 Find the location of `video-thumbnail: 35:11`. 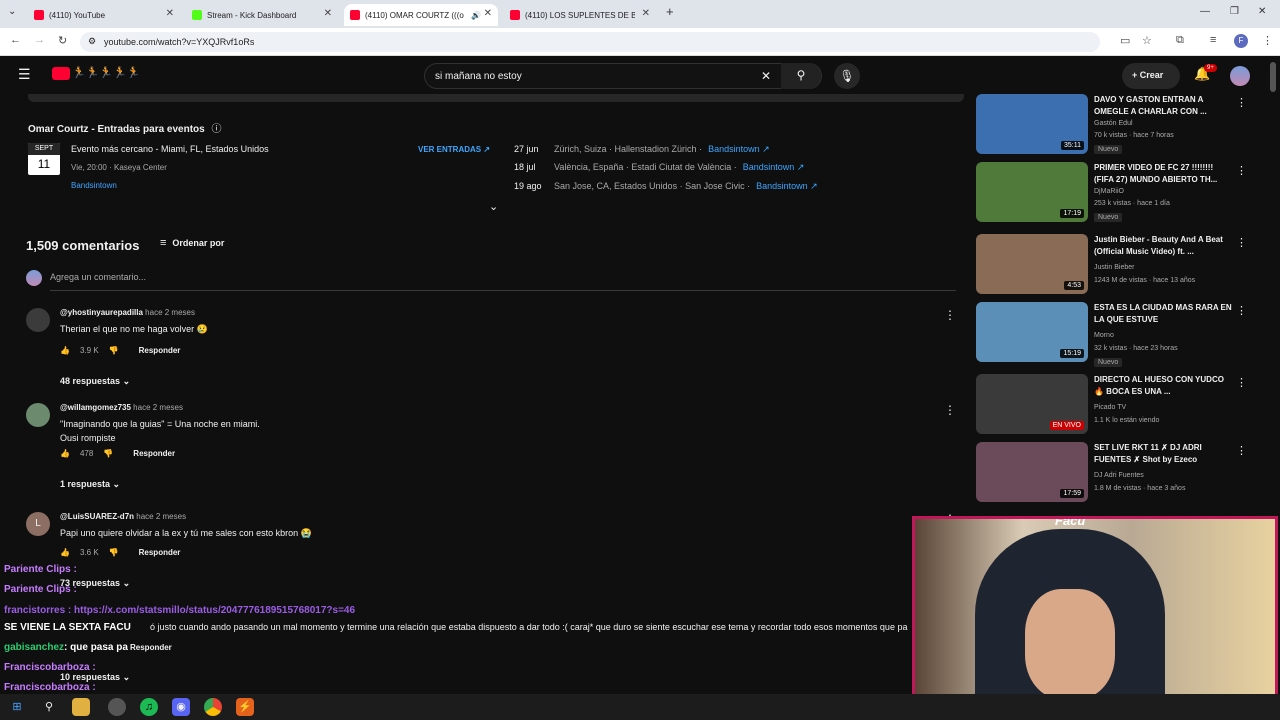

video-thumbnail: 35:11 is located at coordinates (1032, 124).